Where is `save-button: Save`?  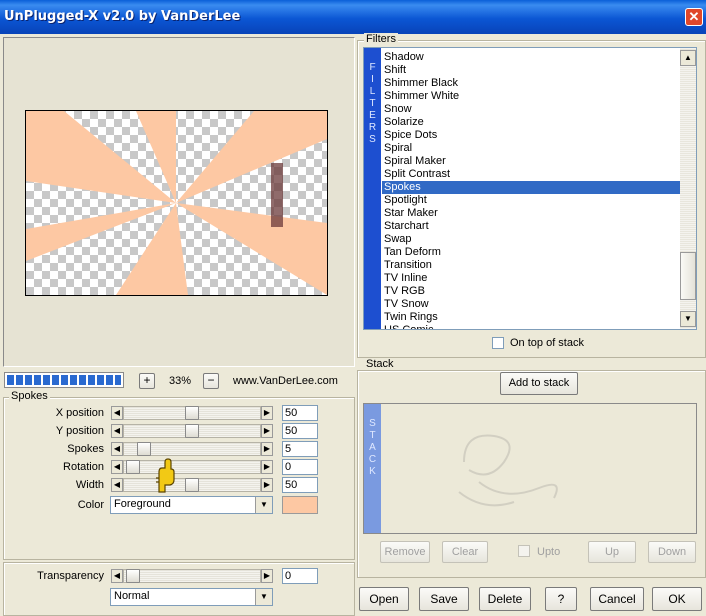
save-button: Save is located at coordinates (444, 599).